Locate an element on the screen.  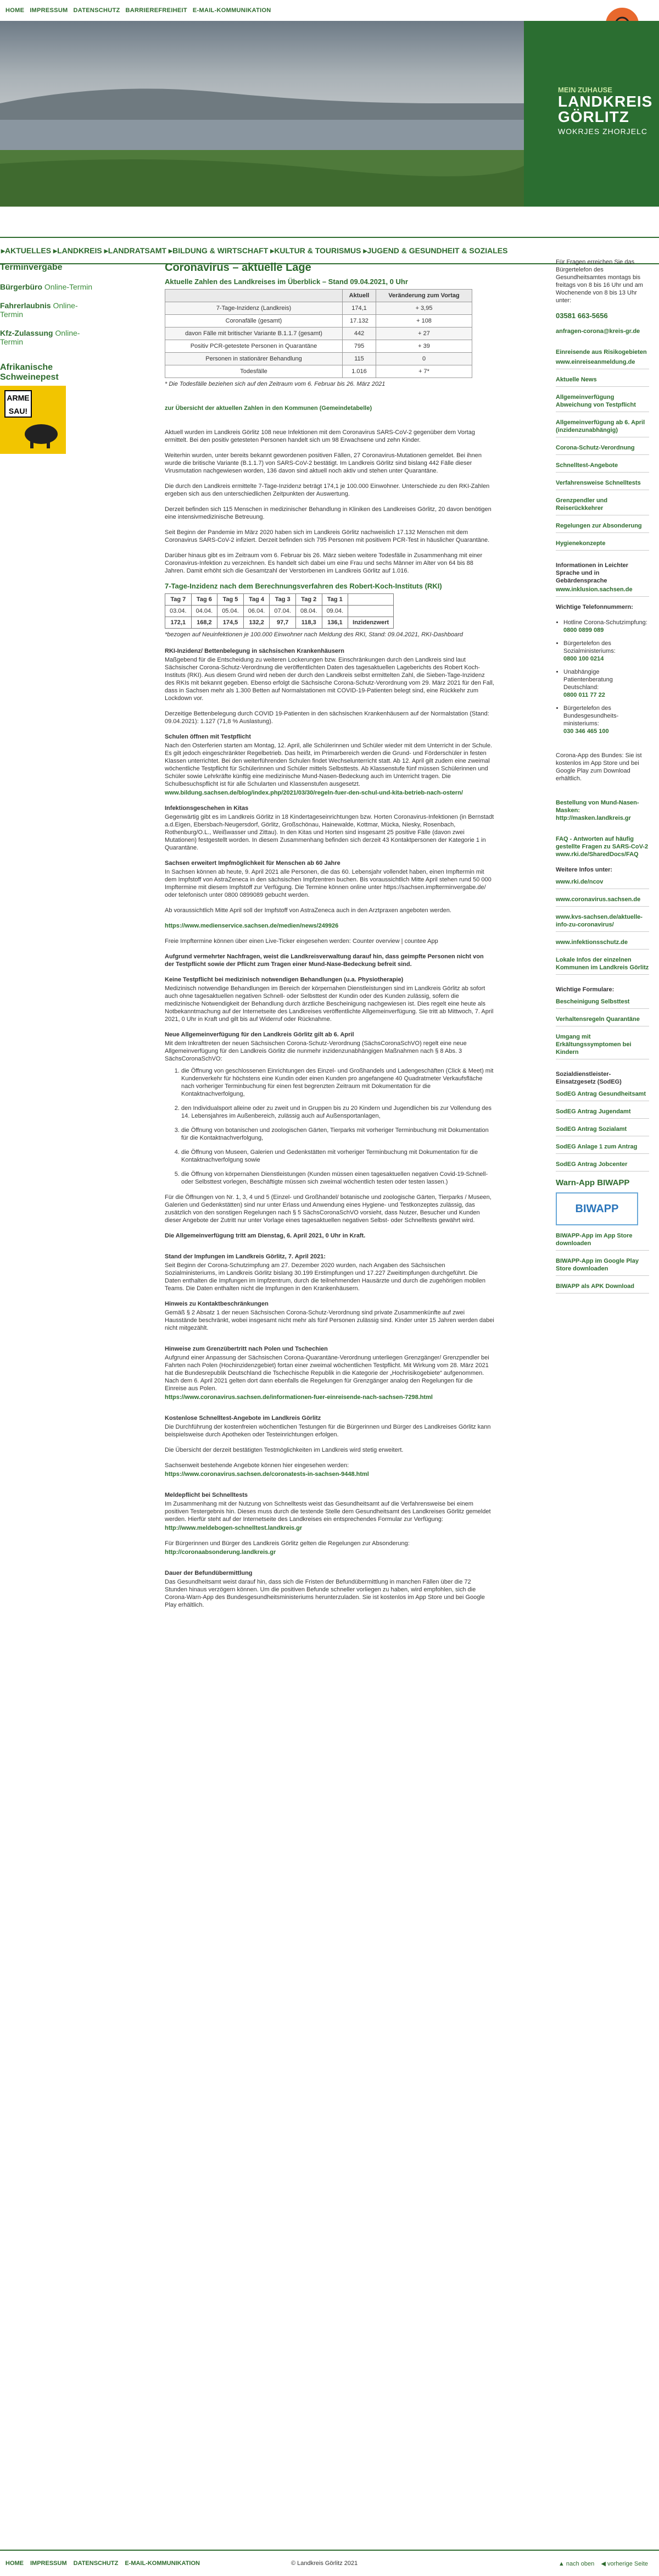
topnav-datenschutz: DATENSCHUTZ is located at coordinates (97, 10).